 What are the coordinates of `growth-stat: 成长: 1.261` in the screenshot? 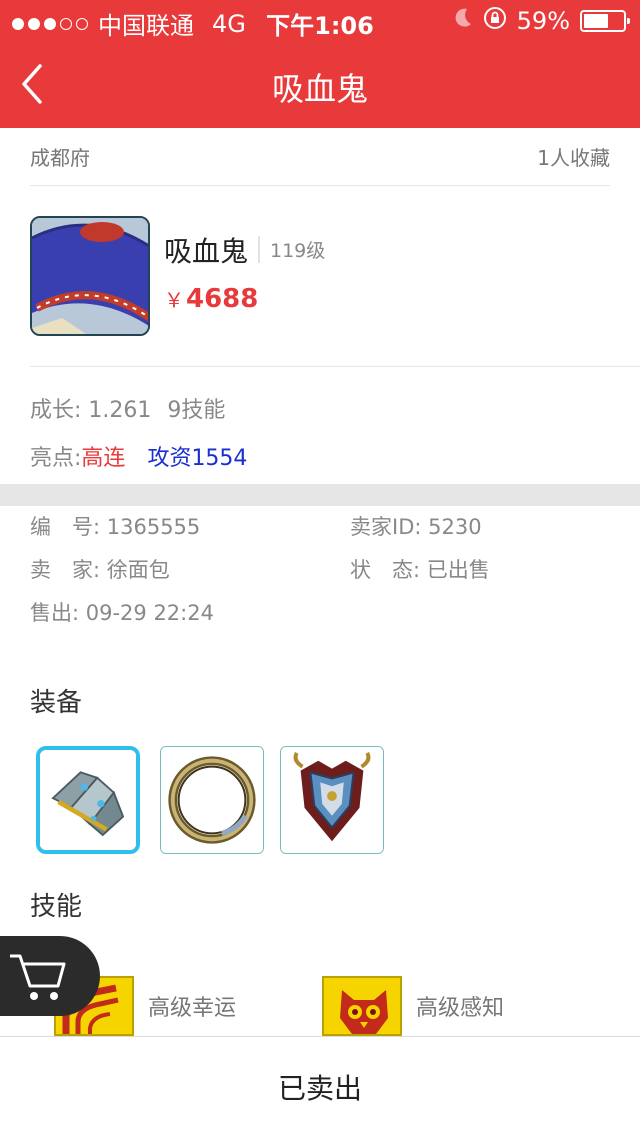 It's located at (91, 410).